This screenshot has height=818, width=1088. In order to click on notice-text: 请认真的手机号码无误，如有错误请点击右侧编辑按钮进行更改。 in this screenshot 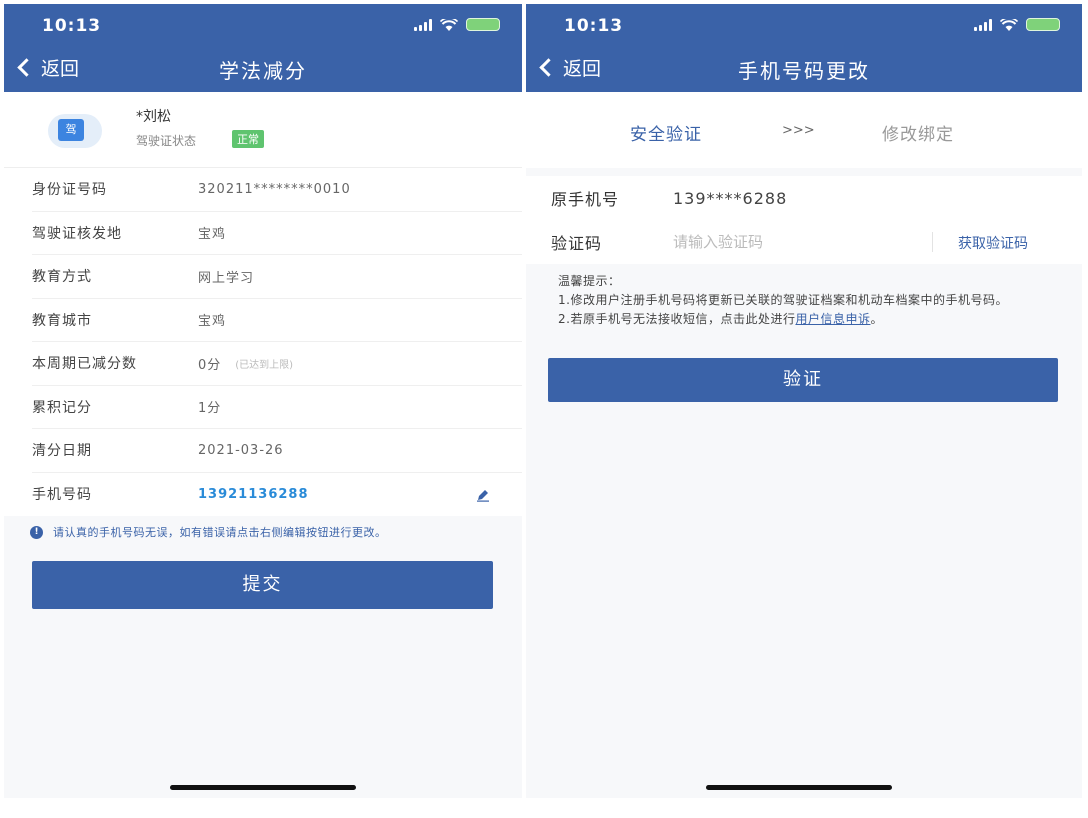, I will do `click(220, 532)`.